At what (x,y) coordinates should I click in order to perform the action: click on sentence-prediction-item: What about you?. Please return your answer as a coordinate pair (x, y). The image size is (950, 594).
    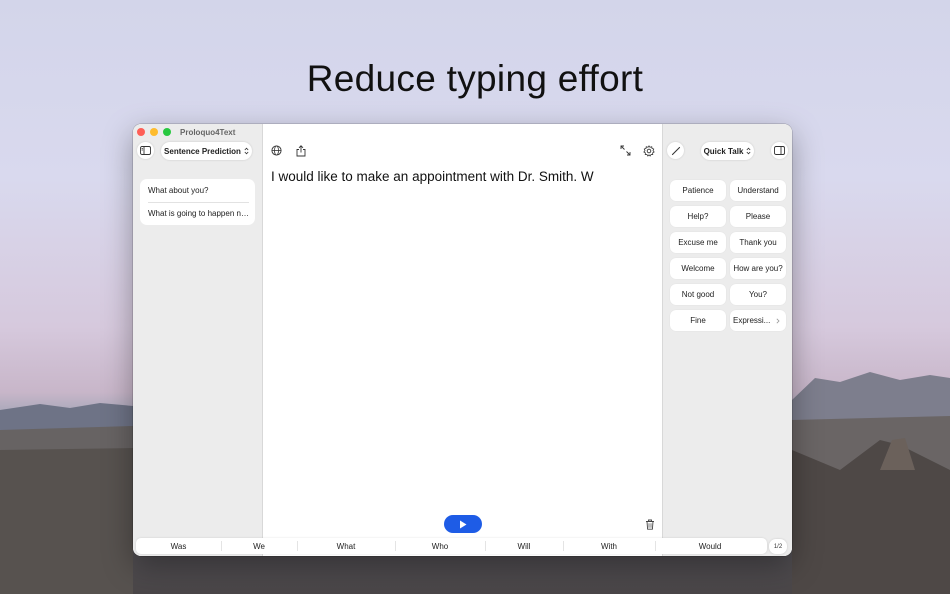
    Looking at the image, I should click on (199, 190).